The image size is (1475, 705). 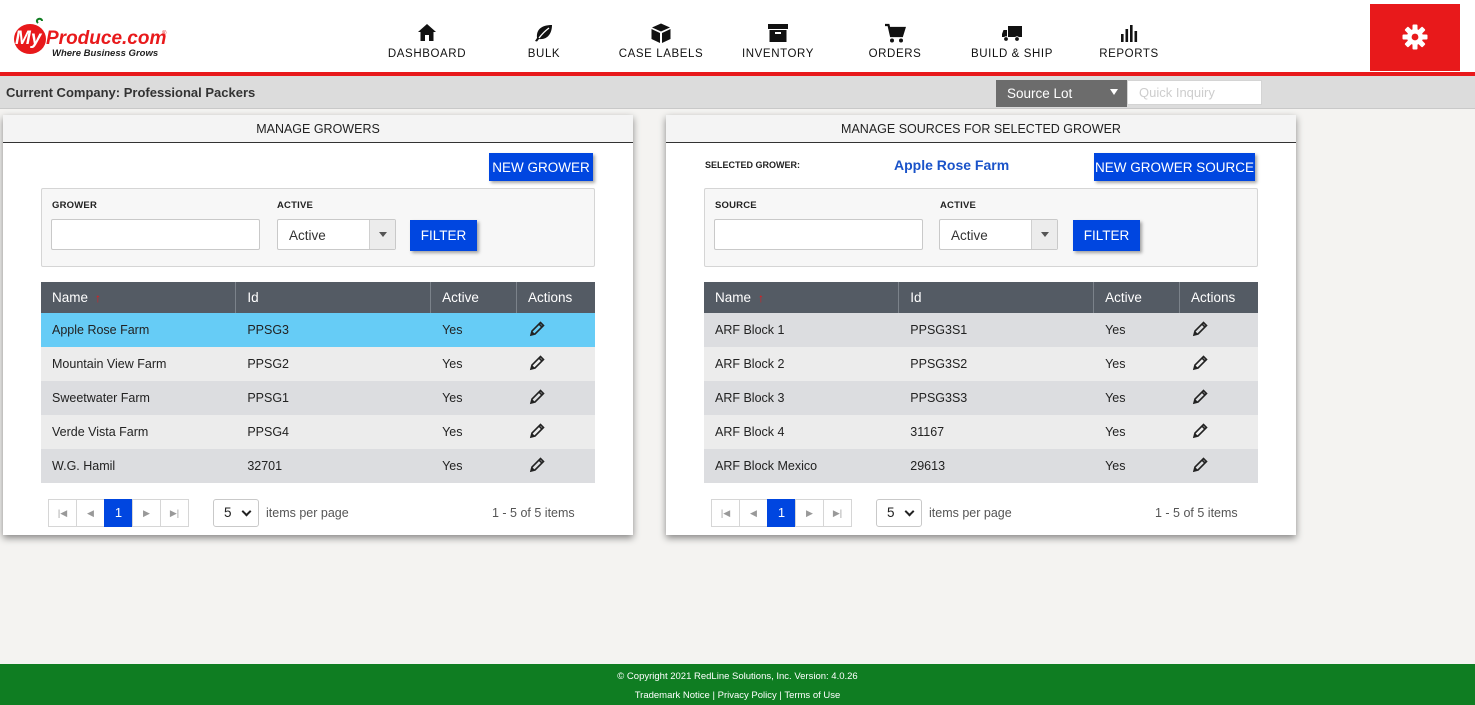 I want to click on table-row: ARF Block 4 31167 Yes, so click(x=981, y=432).